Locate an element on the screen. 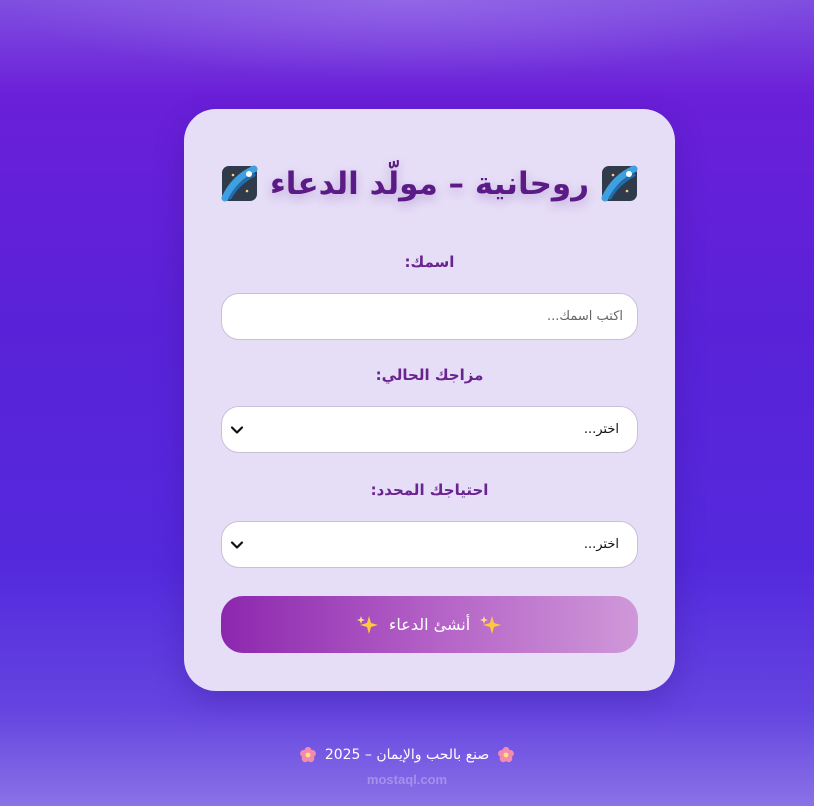 The height and width of the screenshot is (806, 814). top-glow is located at coordinates (407, 40).